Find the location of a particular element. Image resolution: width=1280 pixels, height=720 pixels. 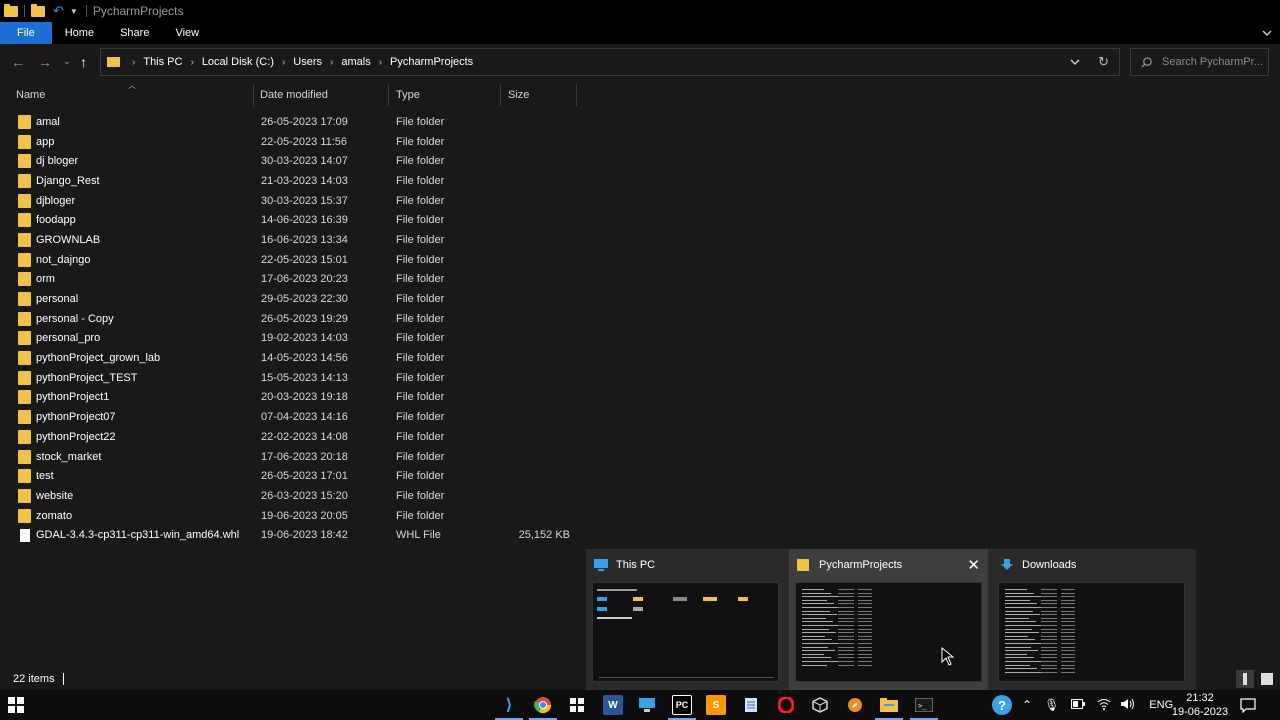

close-icon: ✕ is located at coordinates (973, 565).